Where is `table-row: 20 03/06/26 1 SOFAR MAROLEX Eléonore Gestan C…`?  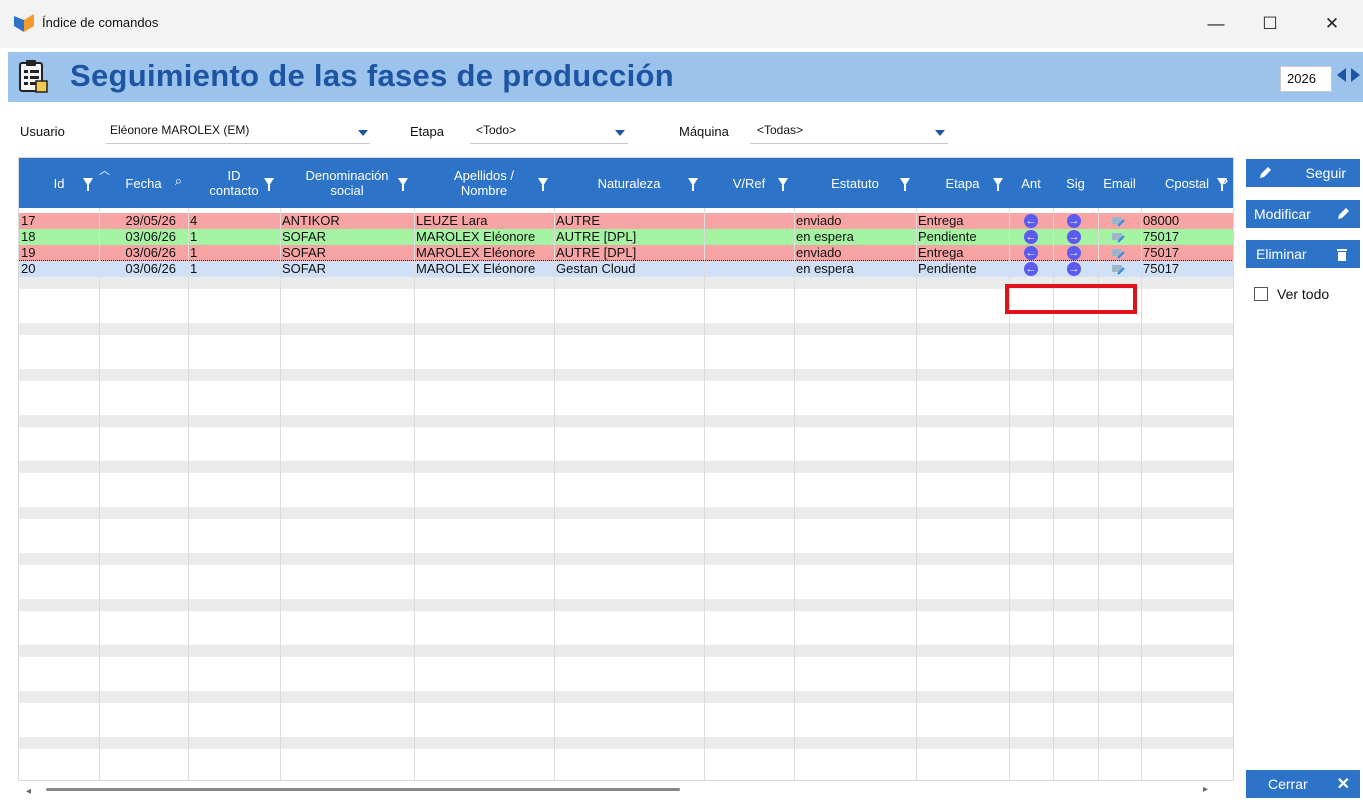
table-row: 20 03/06/26 1 SOFAR MAROLEX Eléonore Gestan C… is located at coordinates (626, 269).